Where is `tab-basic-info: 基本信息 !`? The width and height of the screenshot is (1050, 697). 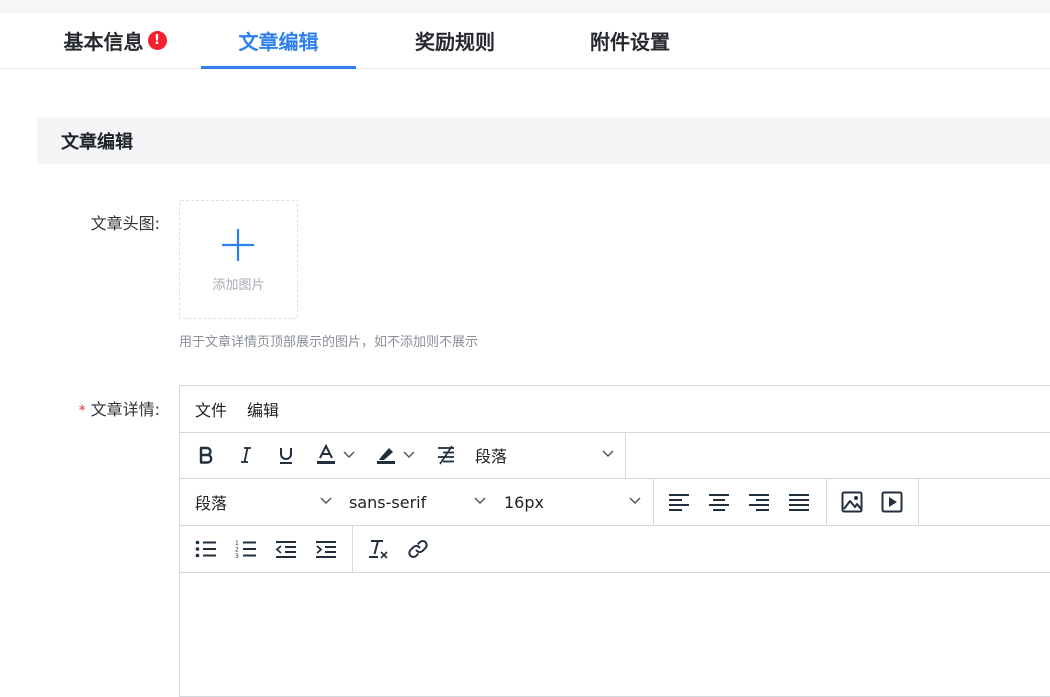
tab-basic-info: 基本信息 ! is located at coordinates (115, 40).